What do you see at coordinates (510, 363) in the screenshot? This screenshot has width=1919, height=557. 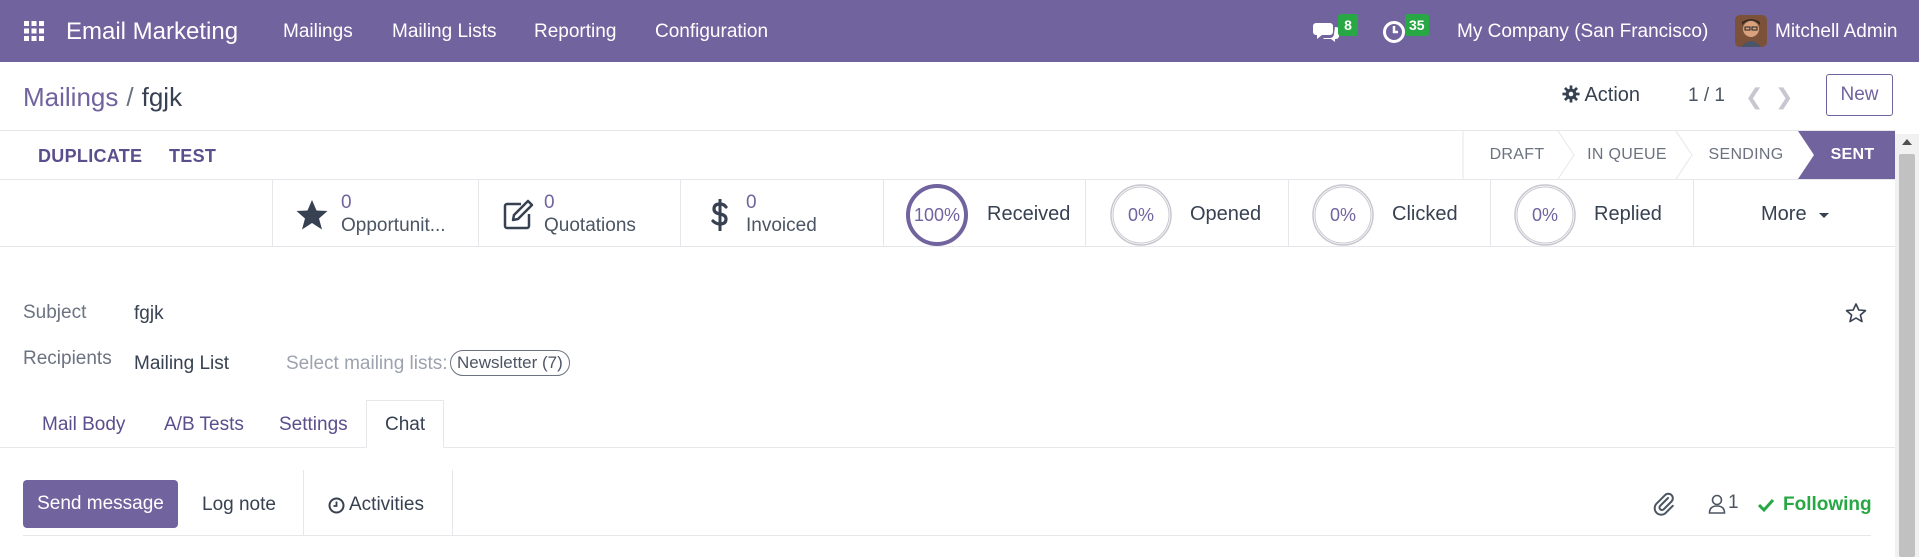 I see `mailing-list-tag: Newsletter (7)` at bounding box center [510, 363].